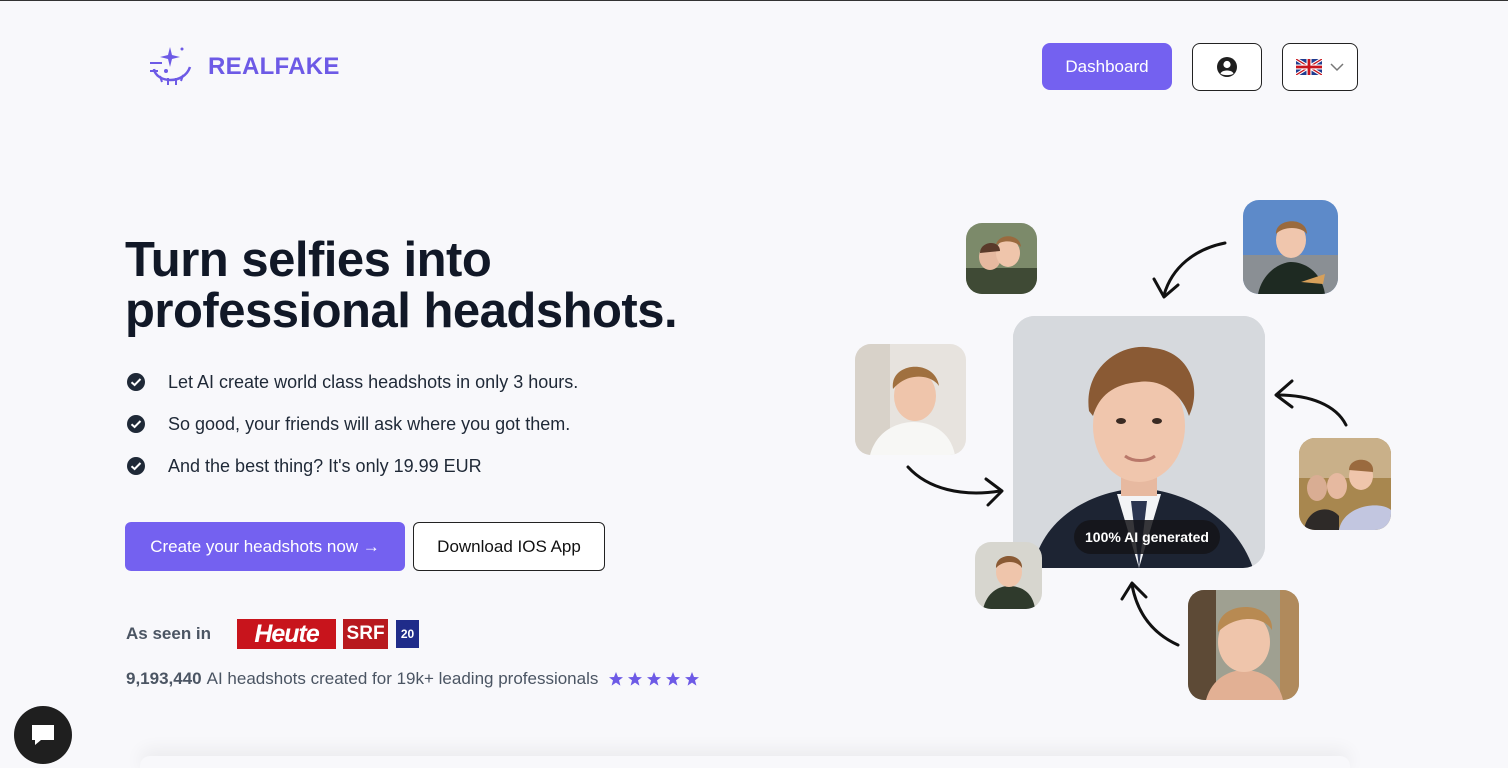  What do you see at coordinates (1147, 537) in the screenshot?
I see `ai-generated-badge: 100% AI generated` at bounding box center [1147, 537].